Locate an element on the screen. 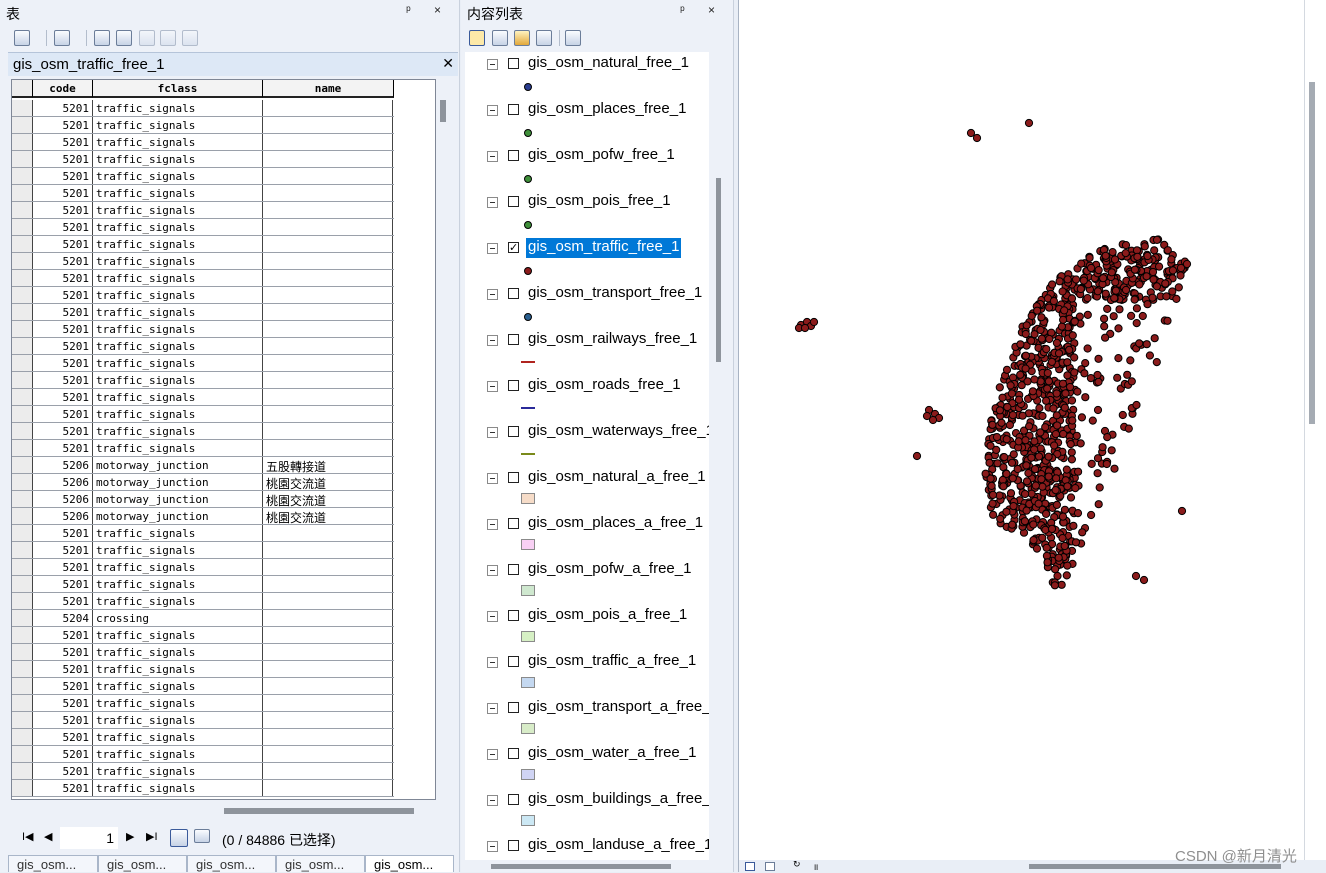  layer-name: gis_osm_pois_a_free_1 is located at coordinates (607, 616).